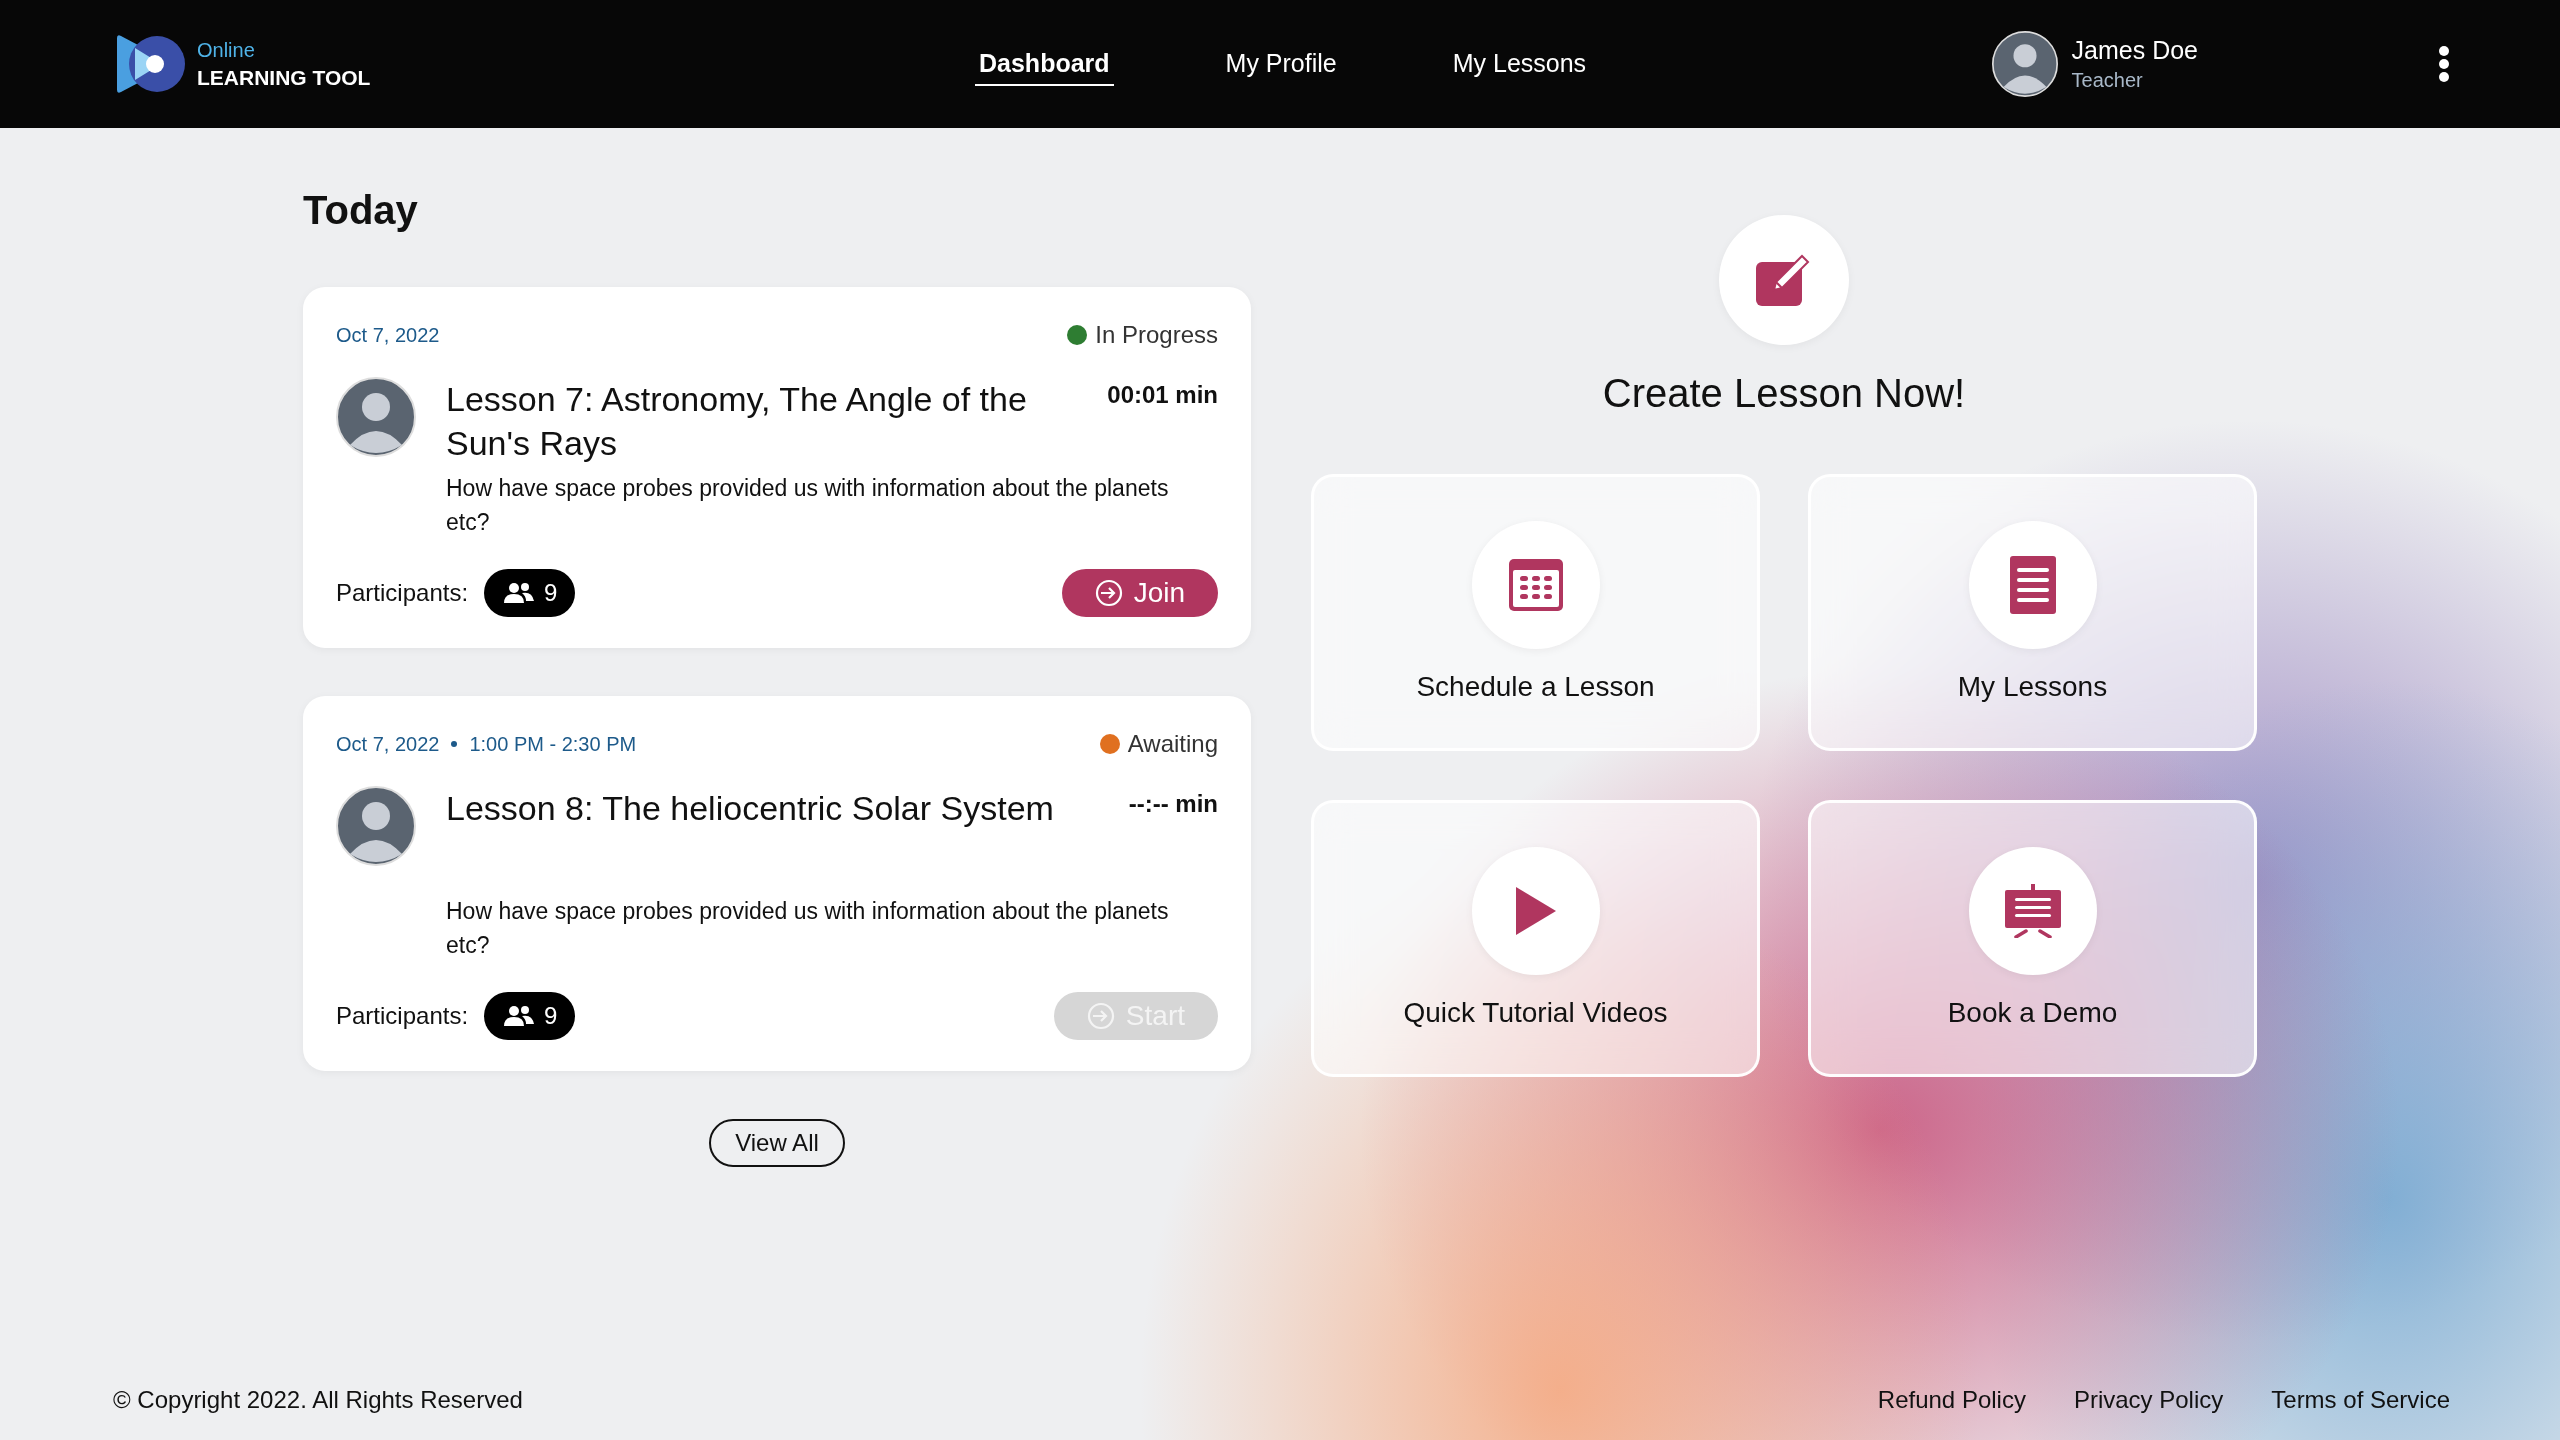  Describe the element at coordinates (2148, 1400) in the screenshot. I see `footer-link: Privacy Policy` at that location.